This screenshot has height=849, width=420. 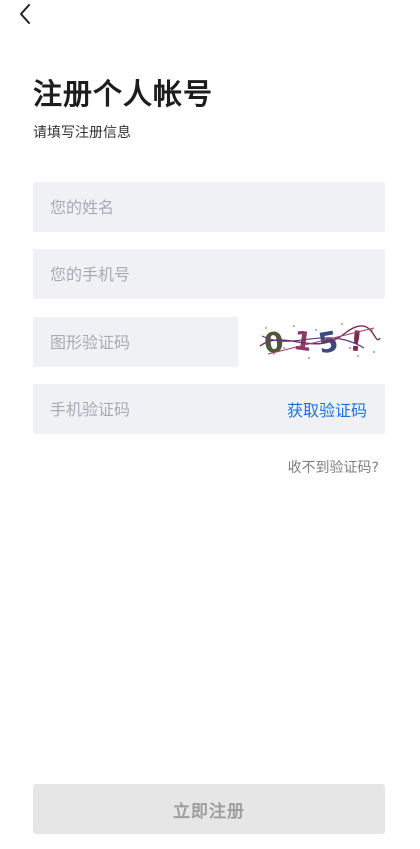 I want to click on captcha-field-container, so click(x=135, y=342).